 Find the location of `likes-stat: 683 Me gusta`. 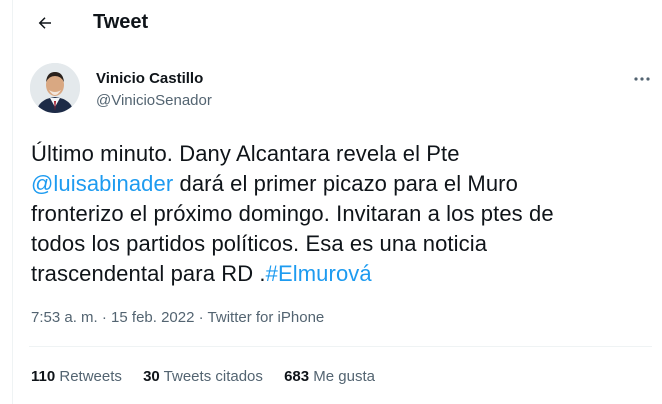

likes-stat: 683 Me gusta is located at coordinates (329, 376).